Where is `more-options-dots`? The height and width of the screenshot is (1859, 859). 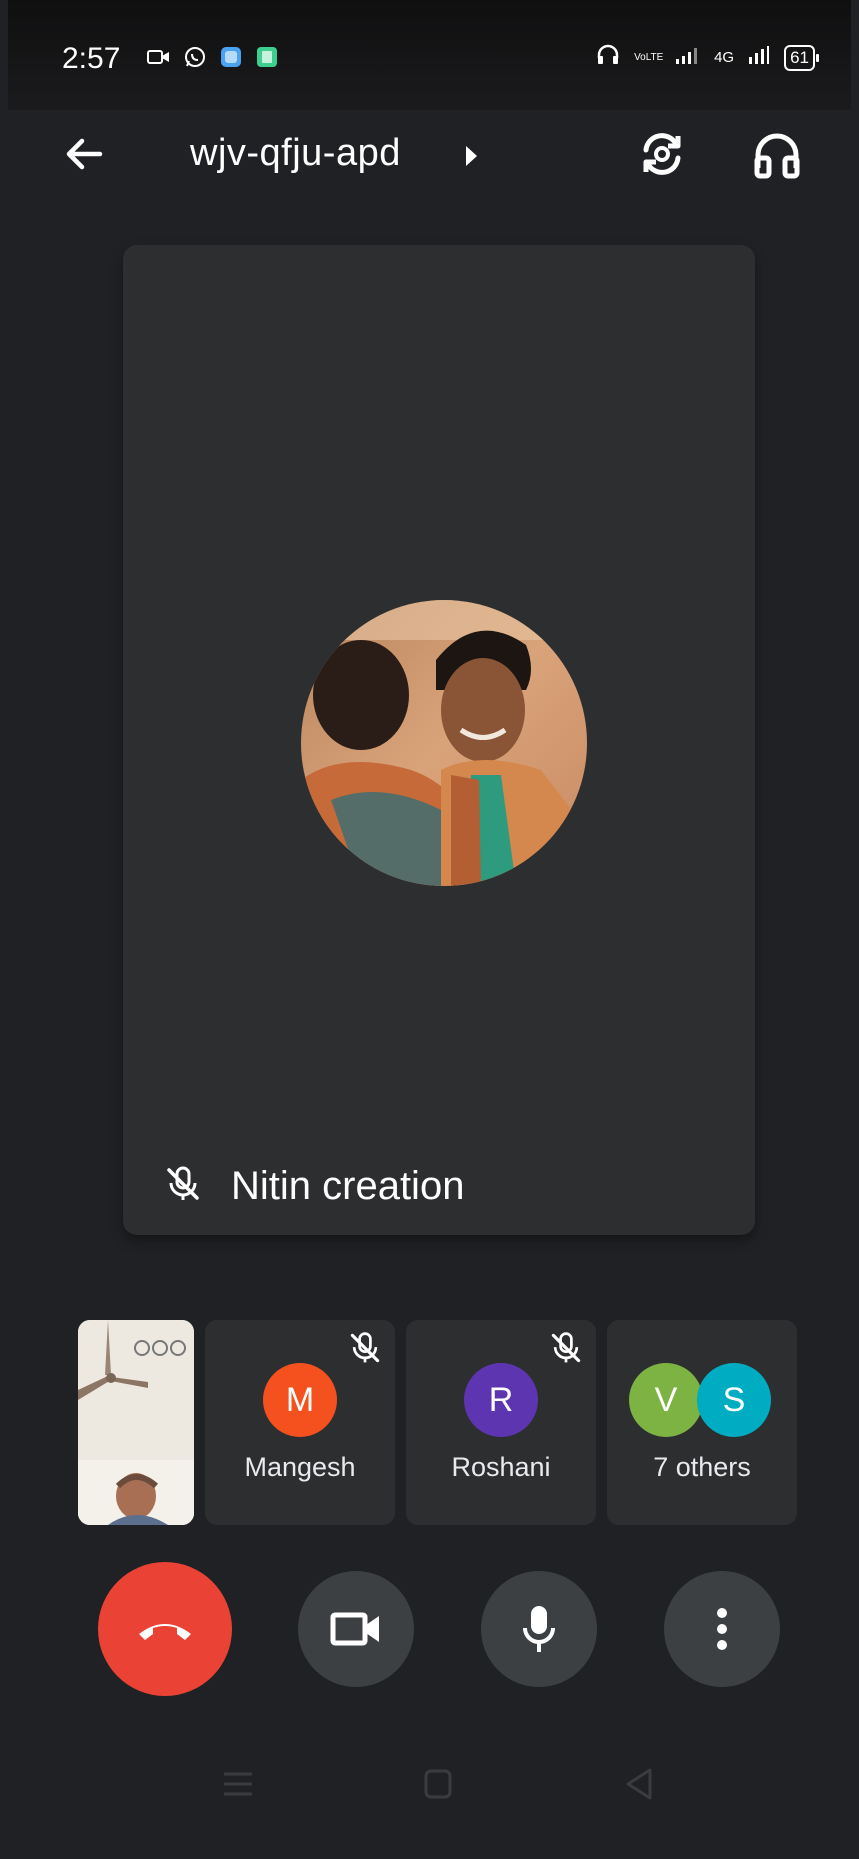
more-options-dots is located at coordinates (160, 1348).